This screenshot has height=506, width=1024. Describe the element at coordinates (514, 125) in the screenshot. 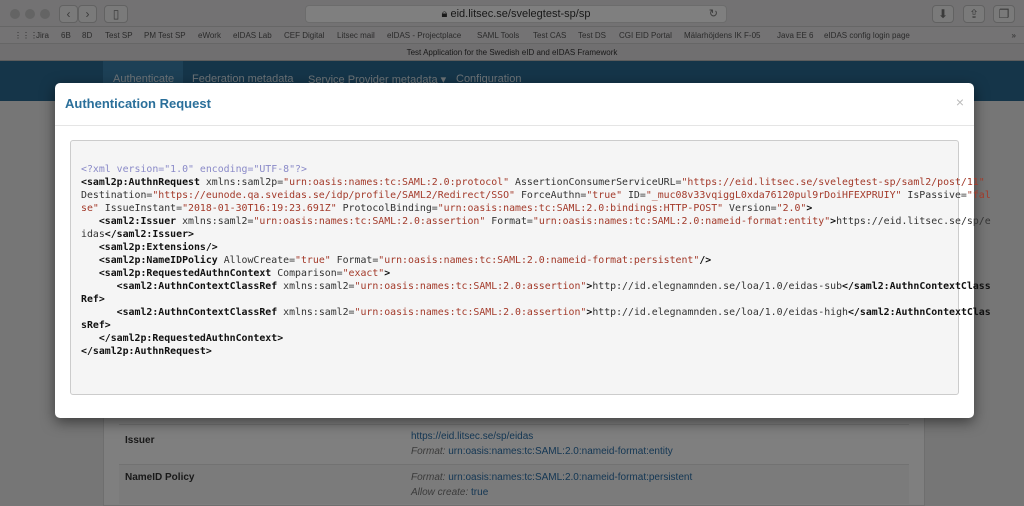

I see `divider` at that location.